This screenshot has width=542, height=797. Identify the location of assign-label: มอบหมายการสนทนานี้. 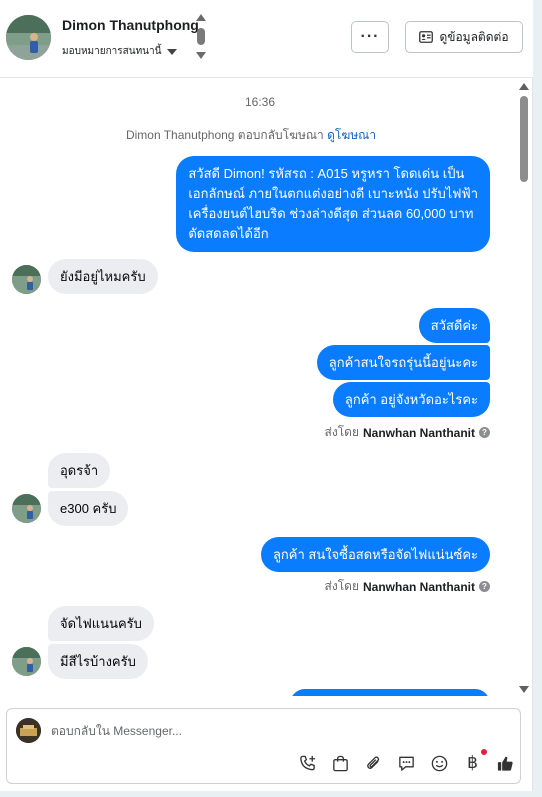
(112, 51).